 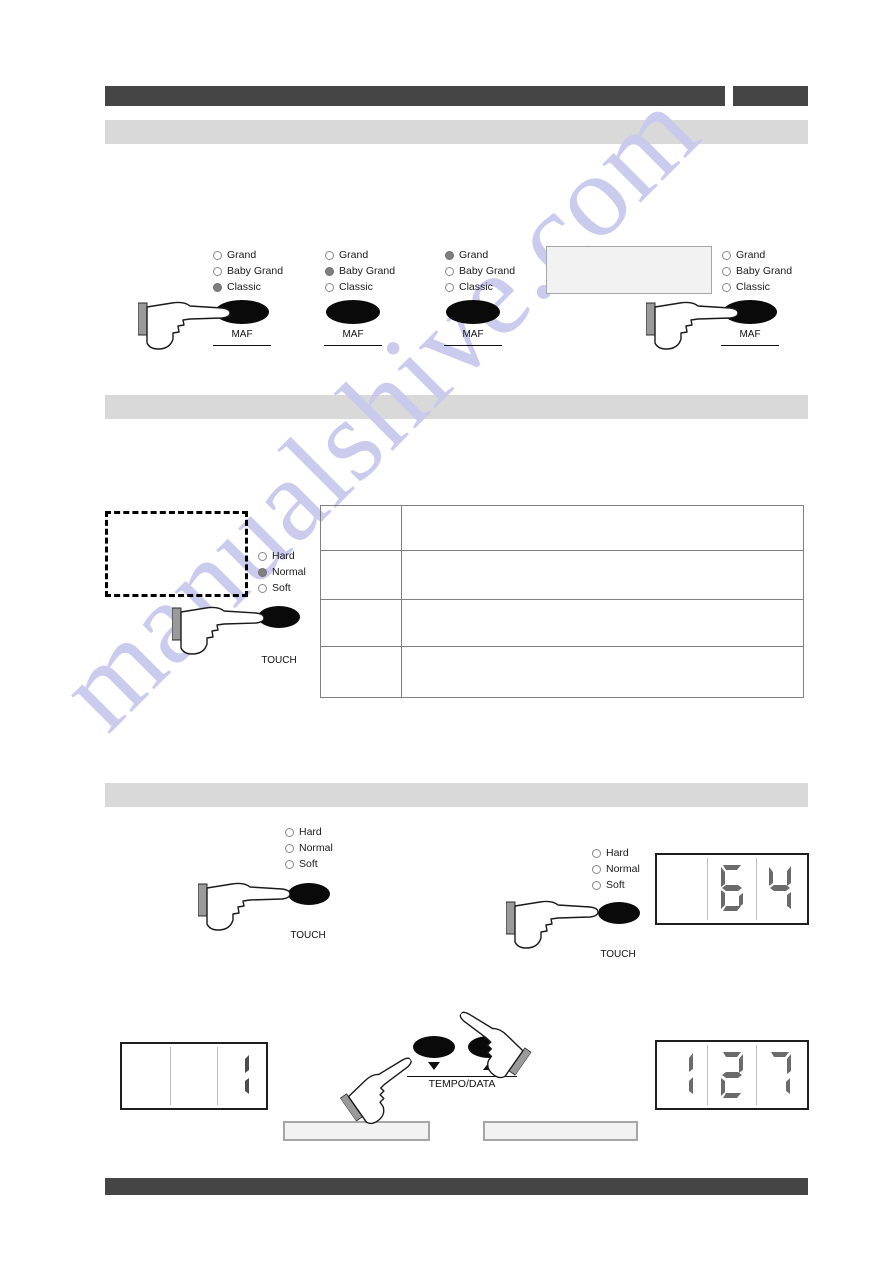 I want to click on radio-group-touch-step-1: Hard Normal Soft, so click(x=282, y=572).